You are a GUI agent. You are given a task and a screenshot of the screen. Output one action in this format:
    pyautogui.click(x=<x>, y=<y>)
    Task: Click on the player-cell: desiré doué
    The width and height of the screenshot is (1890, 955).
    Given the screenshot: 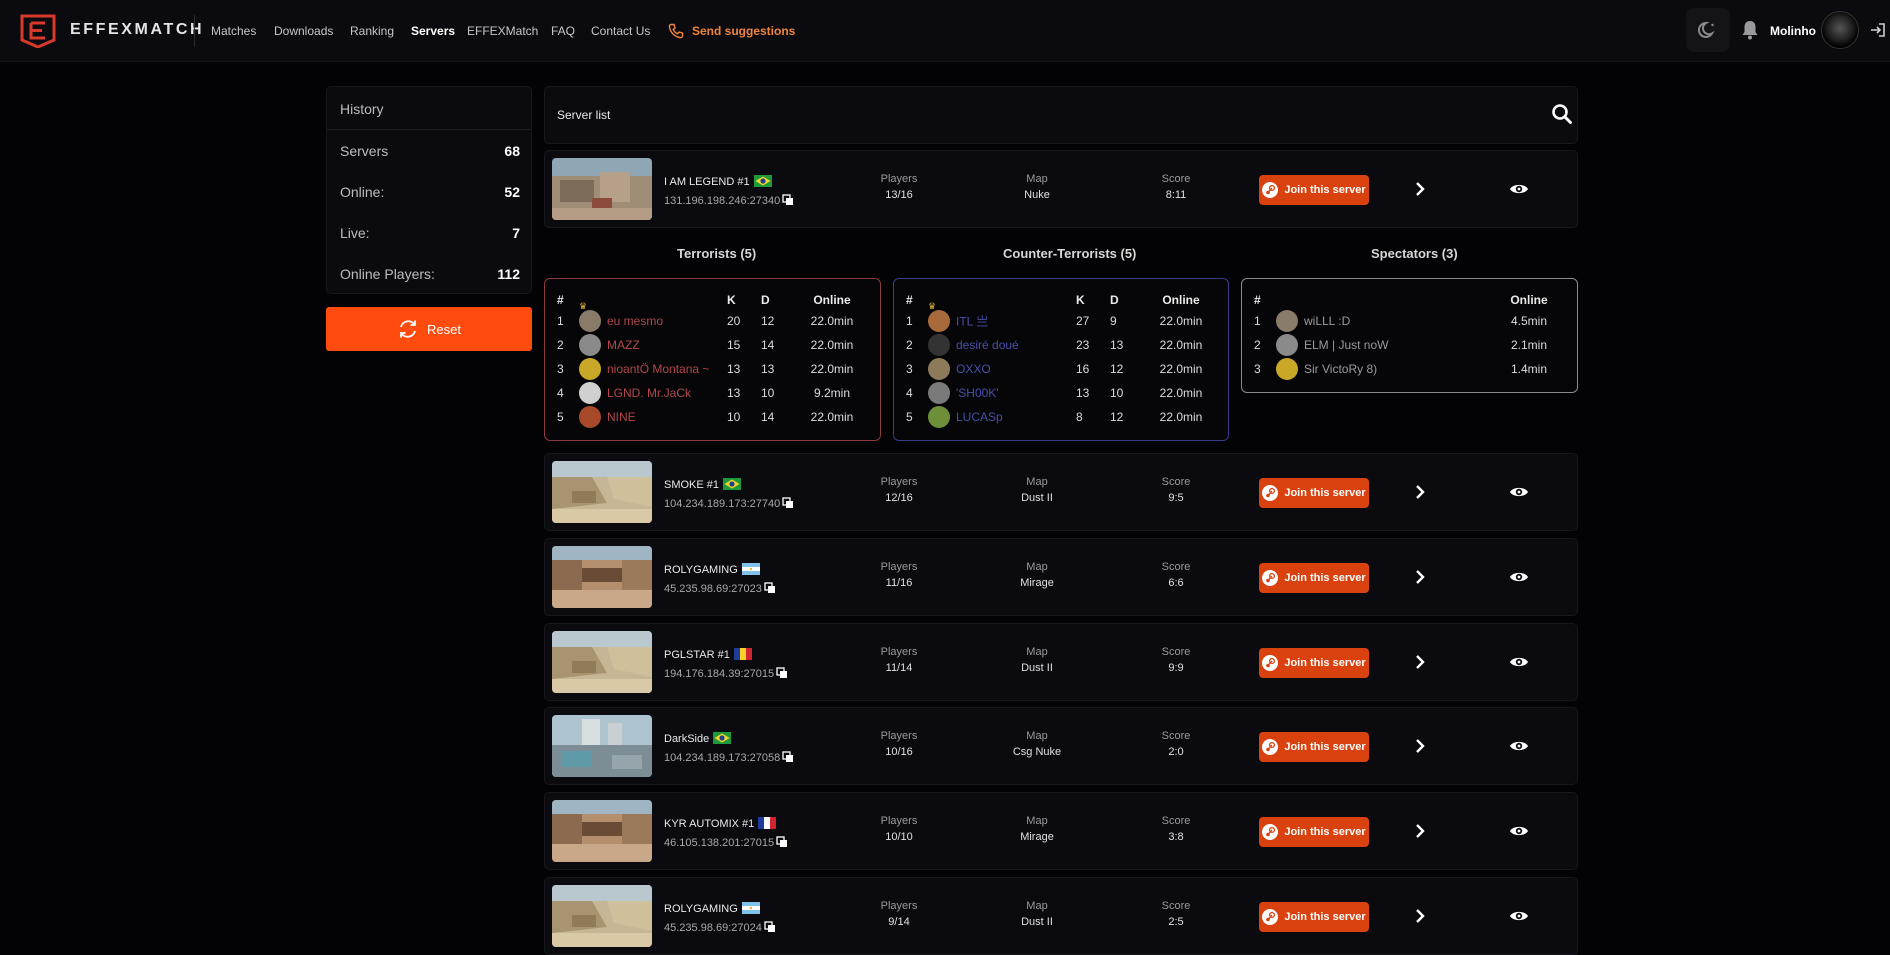 What is the action you would take?
    pyautogui.click(x=1002, y=345)
    